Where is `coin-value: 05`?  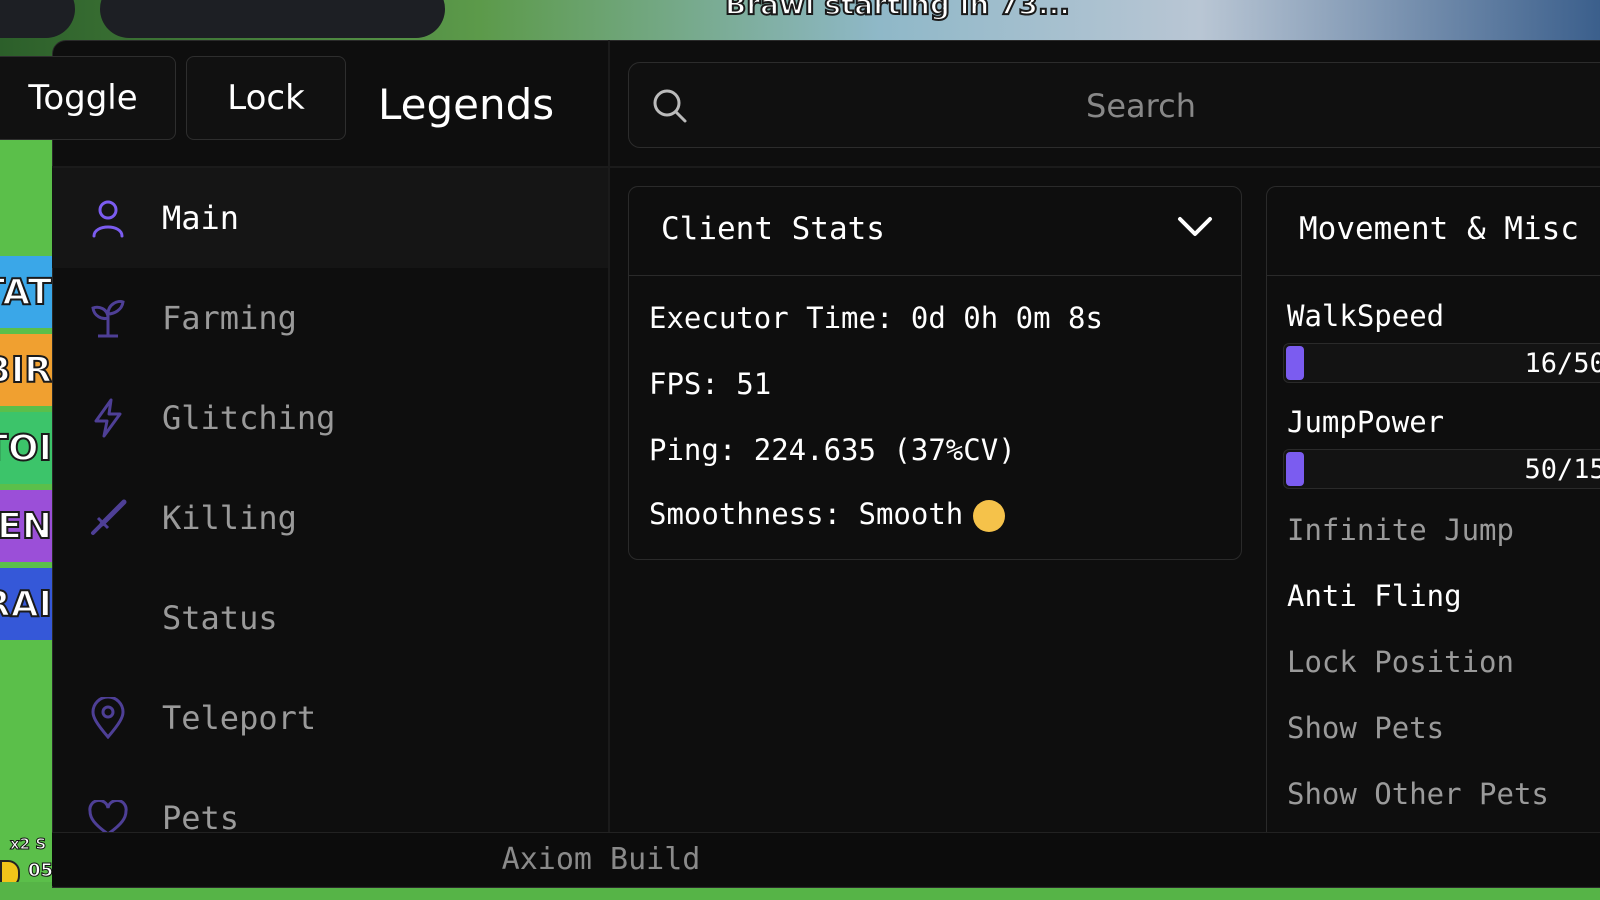 coin-value: 05 is located at coordinates (40, 871).